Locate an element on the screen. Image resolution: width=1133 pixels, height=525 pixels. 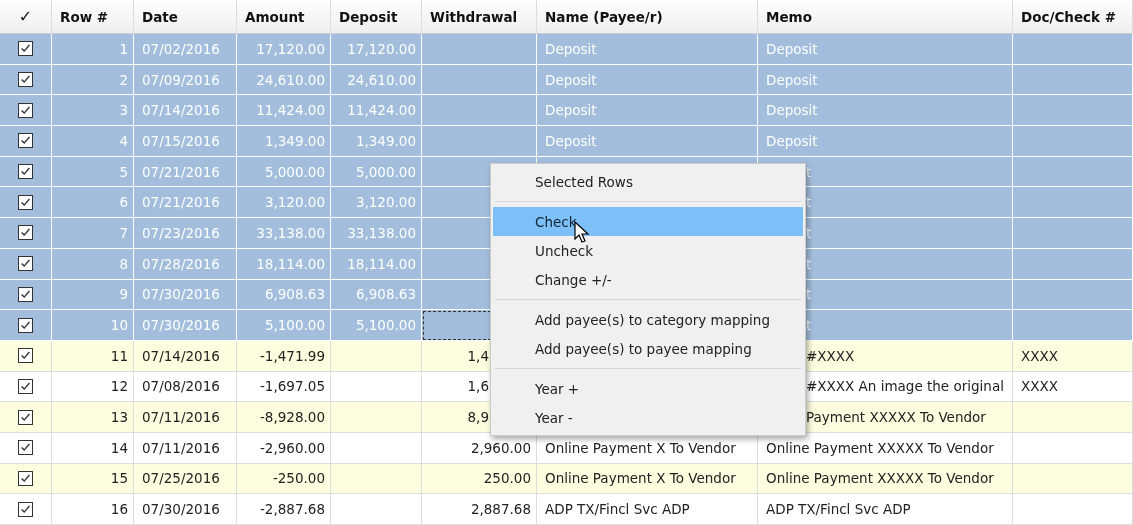
column-header: Row # is located at coordinates (93, 17).